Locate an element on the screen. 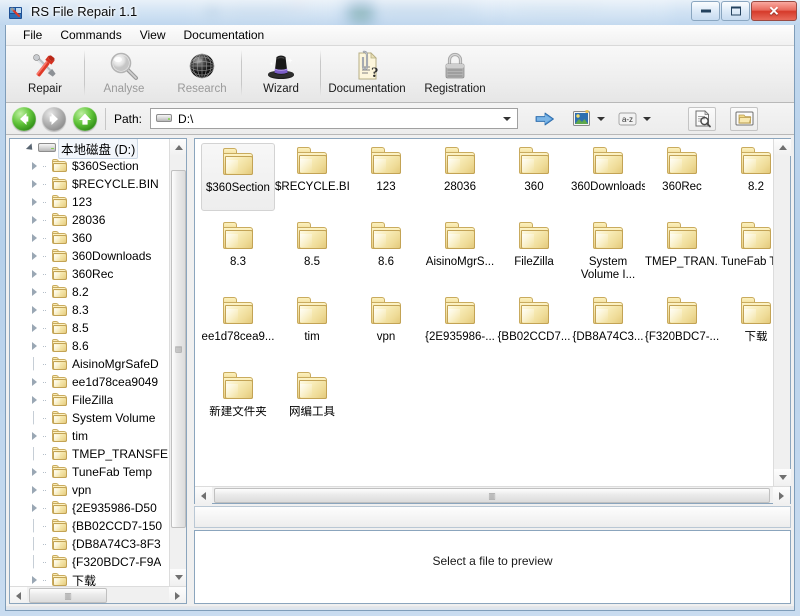 This screenshot has width=800, height=616. file-item: FileZilla is located at coordinates (534, 252).